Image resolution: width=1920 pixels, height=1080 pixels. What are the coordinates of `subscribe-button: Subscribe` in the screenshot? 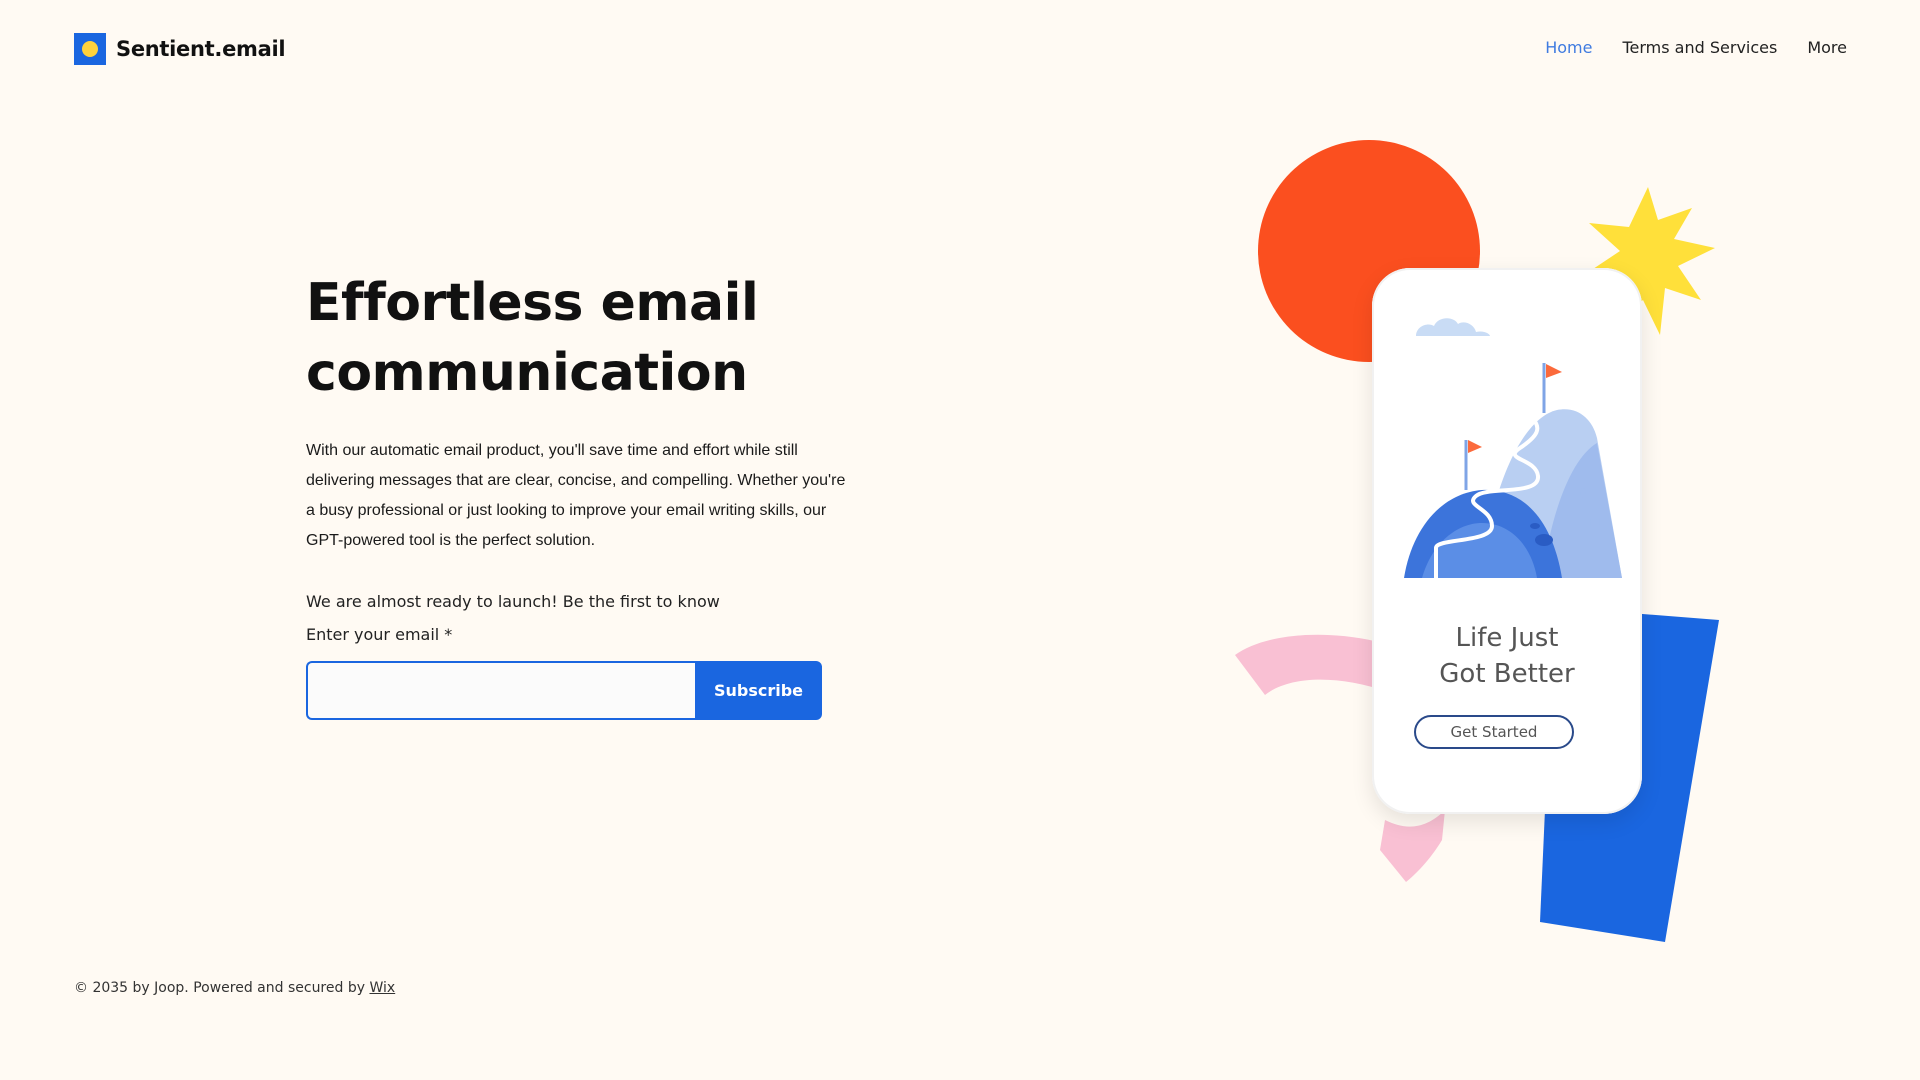 It's located at (758, 690).